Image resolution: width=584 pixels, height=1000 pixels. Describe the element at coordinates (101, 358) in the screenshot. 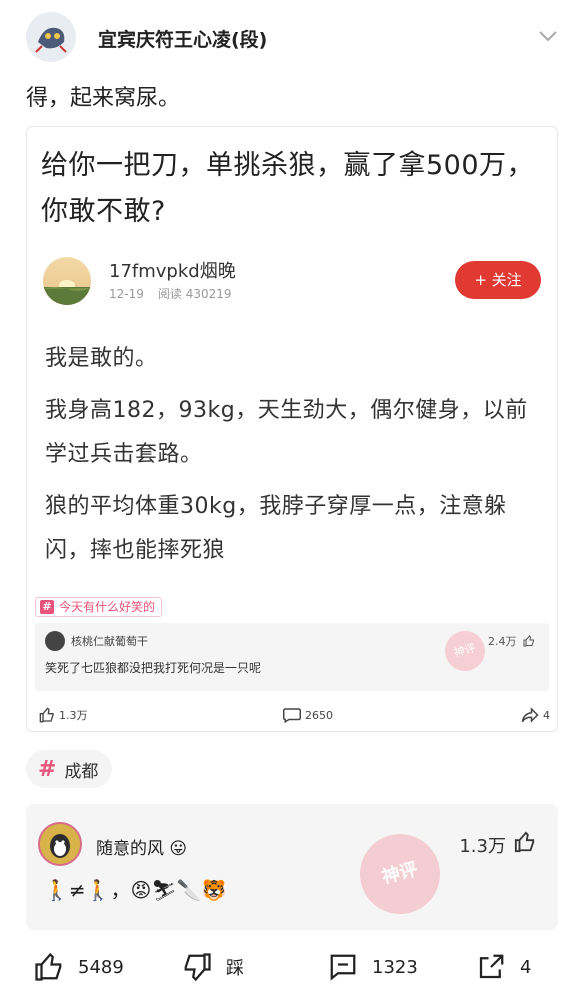

I see `article-paragraph: 我是敢的。` at that location.